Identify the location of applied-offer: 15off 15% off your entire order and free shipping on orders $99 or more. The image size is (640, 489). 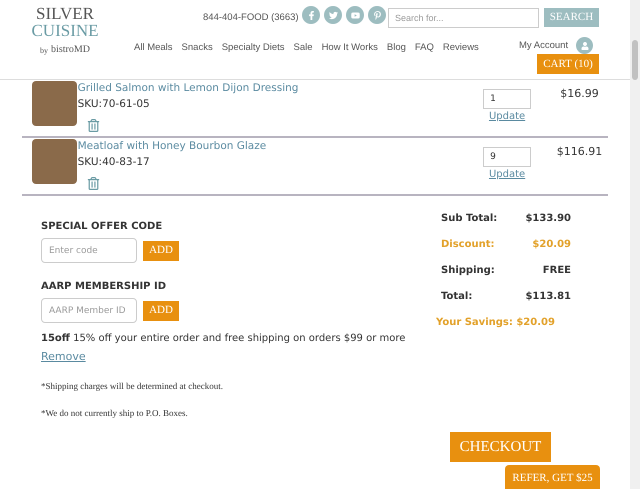
(223, 339).